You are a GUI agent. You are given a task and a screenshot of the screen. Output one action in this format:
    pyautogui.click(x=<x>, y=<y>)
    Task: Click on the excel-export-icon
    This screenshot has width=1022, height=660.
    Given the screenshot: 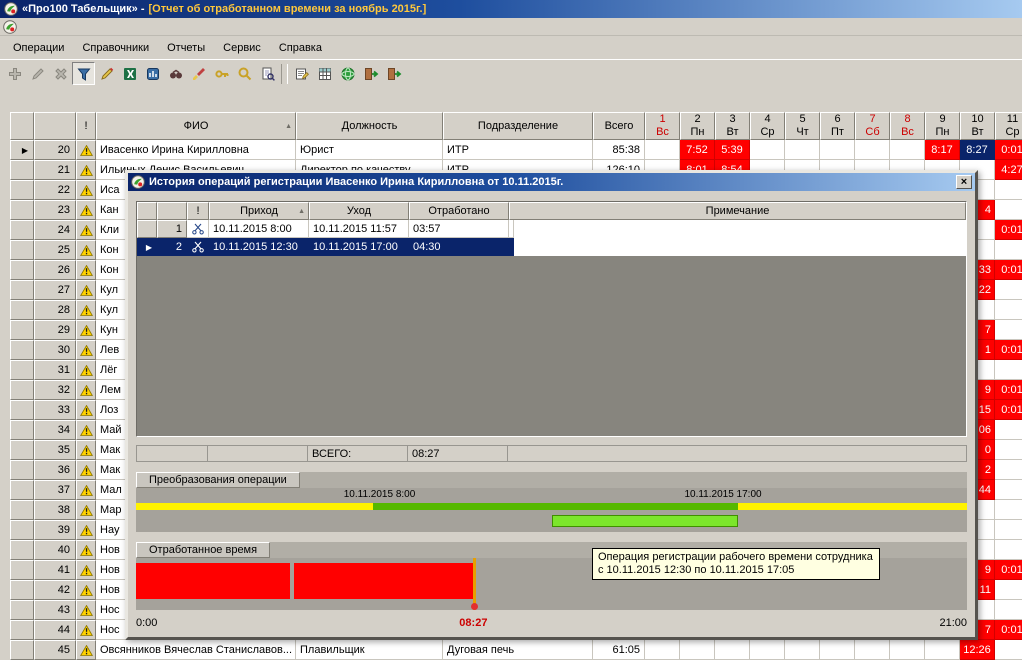 What is the action you would take?
    pyautogui.click(x=129, y=73)
    